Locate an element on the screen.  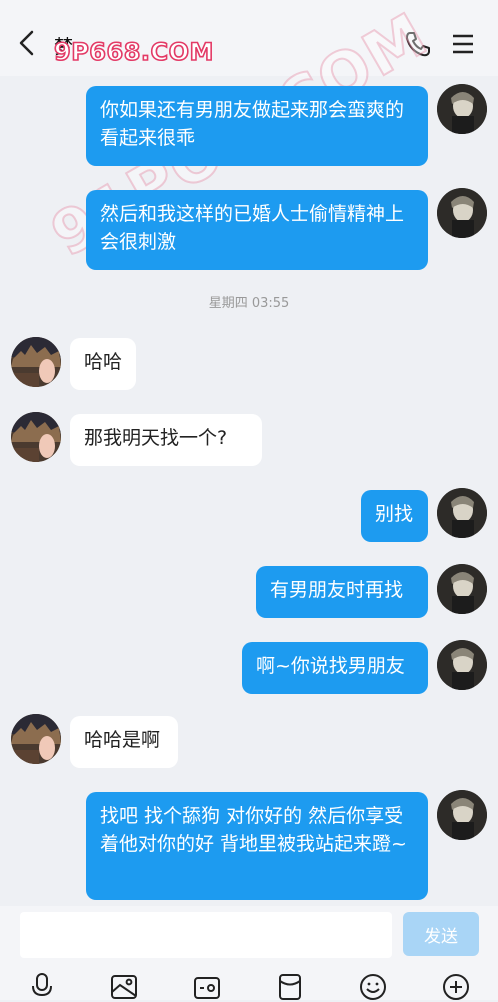
message-bubble: 然后和我这样的已婚人士偷情精神上会很刺激 is located at coordinates (257, 230).